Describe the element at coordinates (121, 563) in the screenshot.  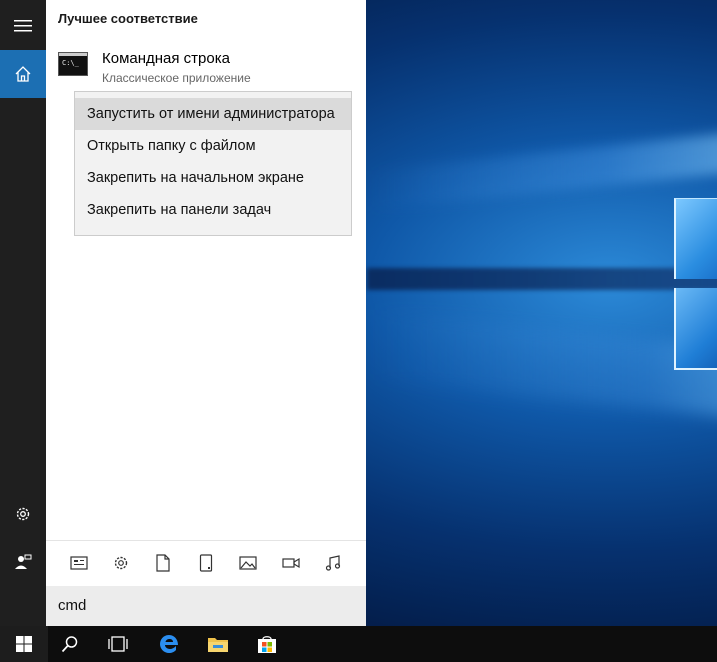
I see `settings-filter-icon` at that location.